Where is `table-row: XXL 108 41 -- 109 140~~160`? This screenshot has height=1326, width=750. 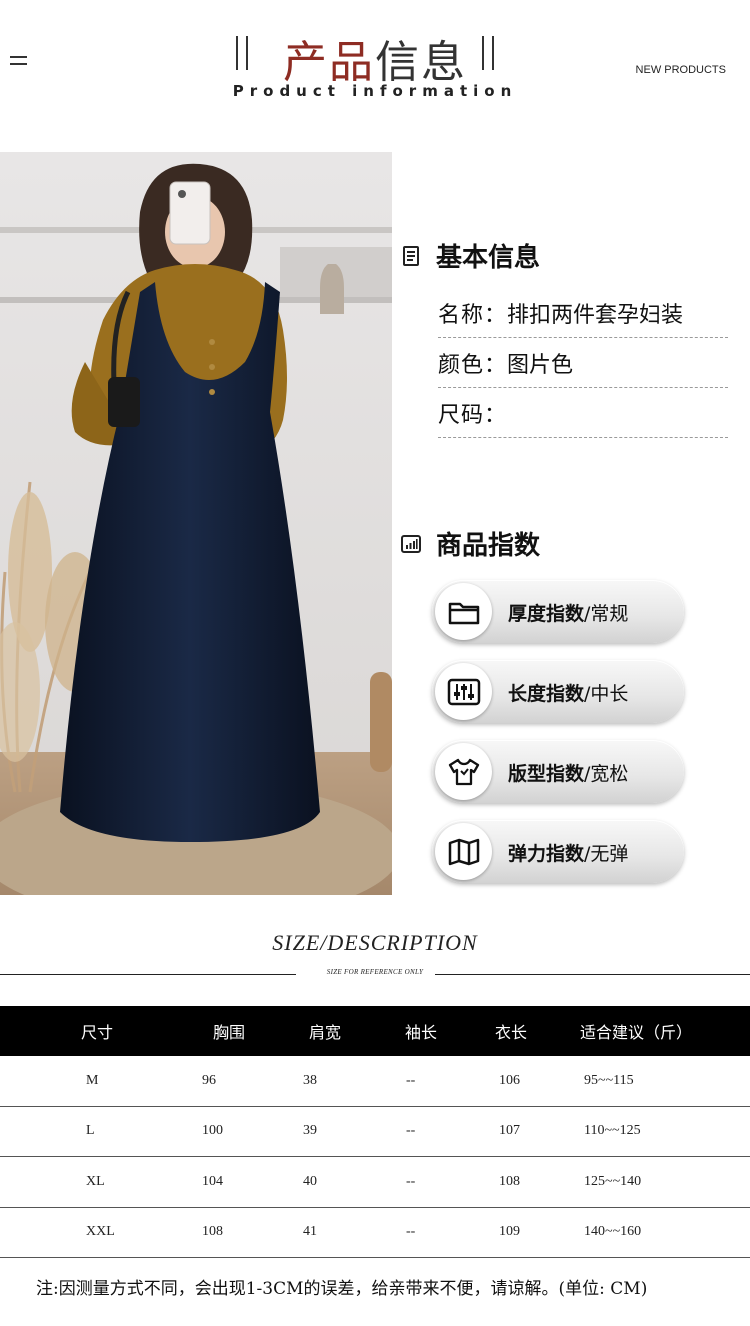
table-row: XXL 108 41 -- 109 140~~160 is located at coordinates (375, 1233).